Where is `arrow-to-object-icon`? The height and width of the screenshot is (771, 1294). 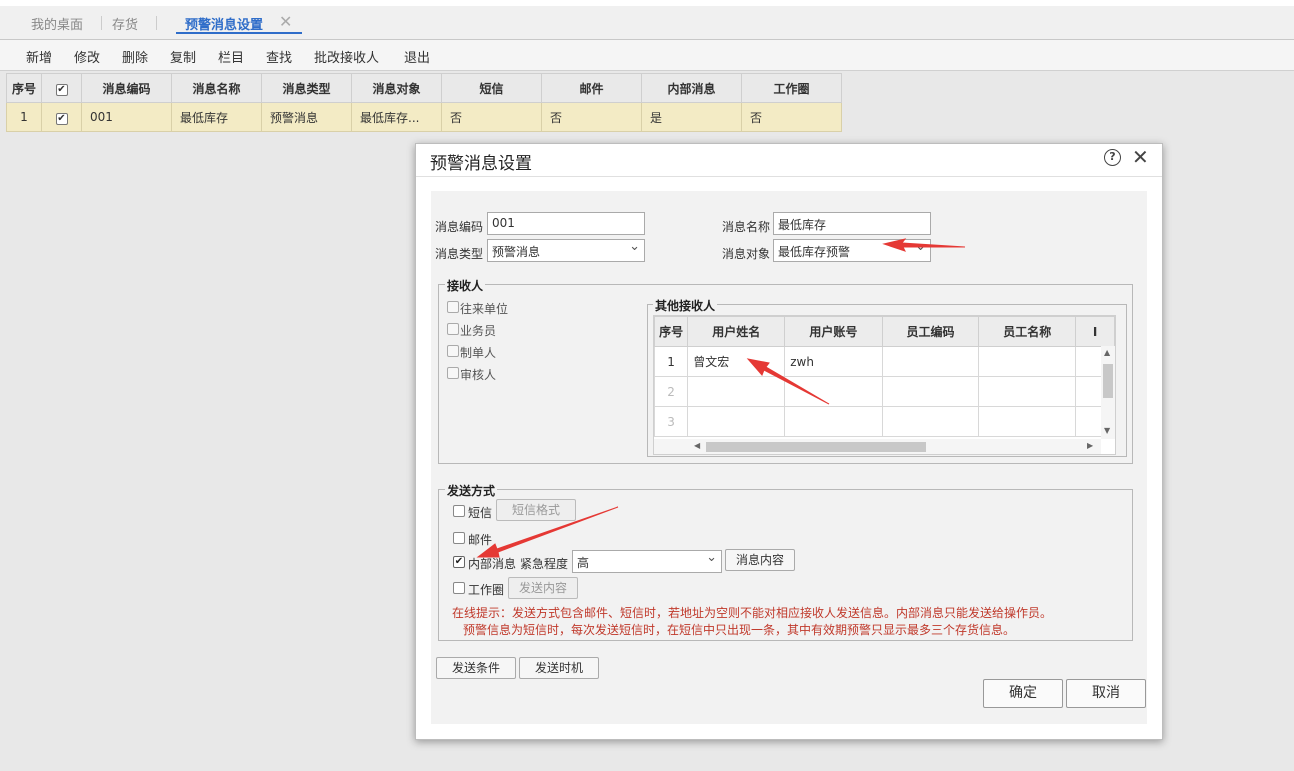
arrow-to-object-icon is located at coordinates (924, 245).